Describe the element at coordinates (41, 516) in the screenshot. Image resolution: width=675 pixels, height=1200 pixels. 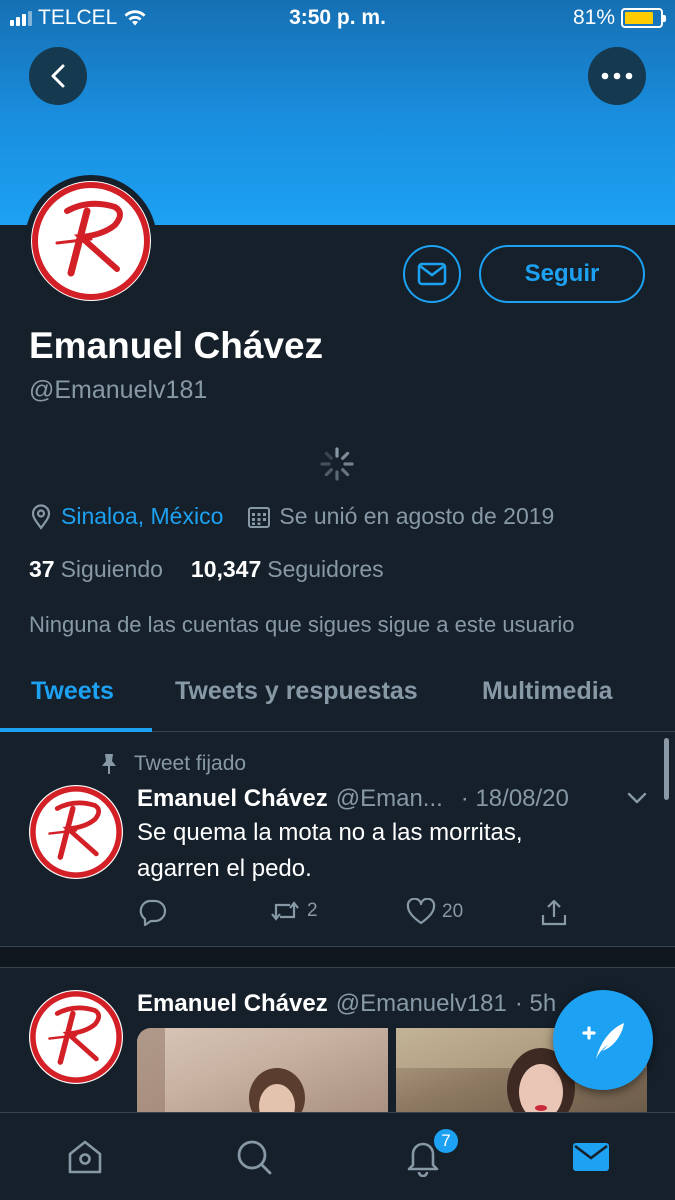
I see `location-pin-icon` at that location.